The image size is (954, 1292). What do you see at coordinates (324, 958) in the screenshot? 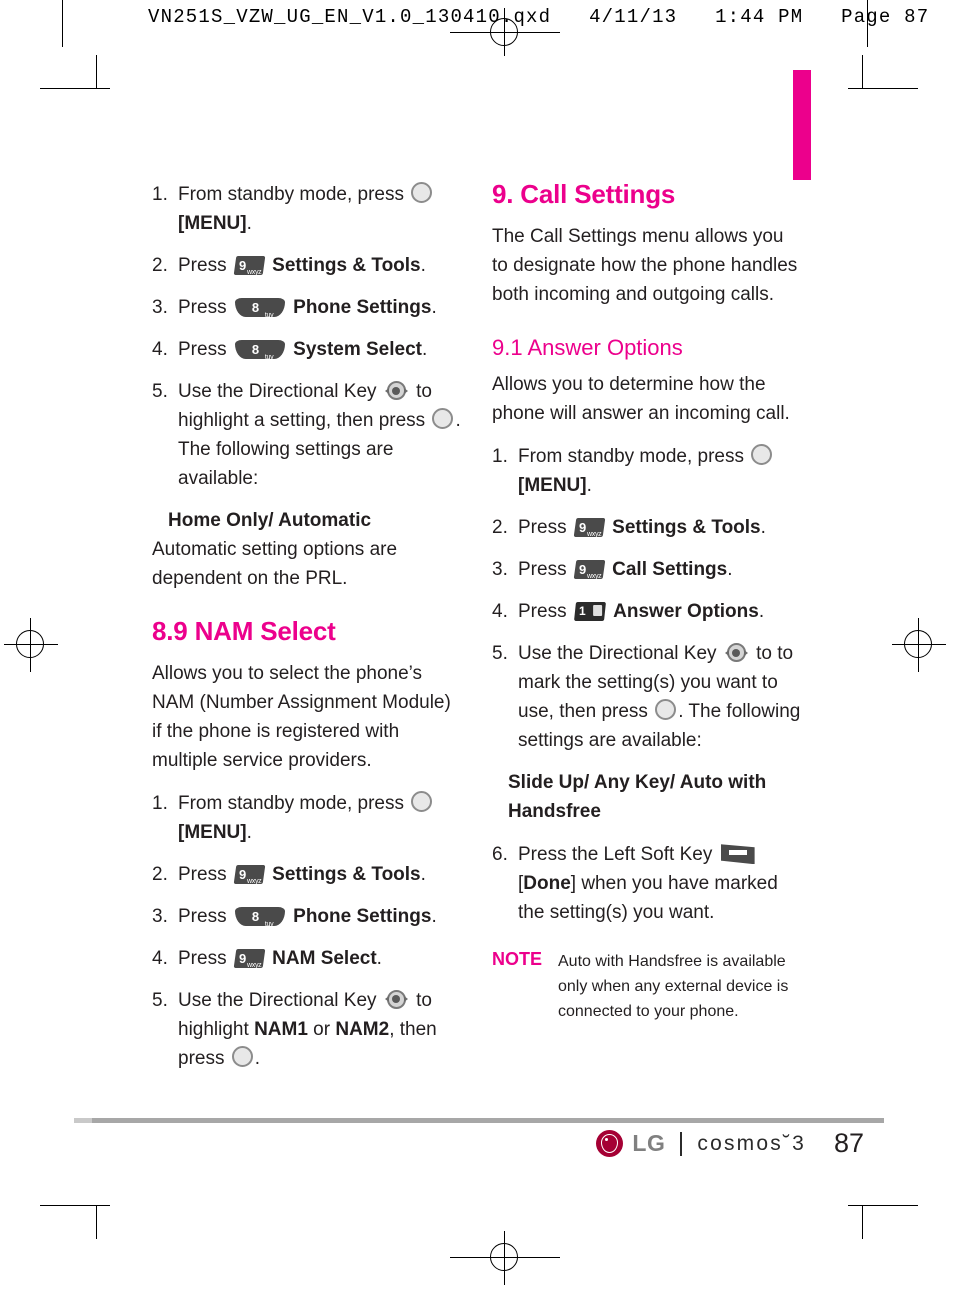
I see `emphasis-text: NAM Select` at bounding box center [324, 958].